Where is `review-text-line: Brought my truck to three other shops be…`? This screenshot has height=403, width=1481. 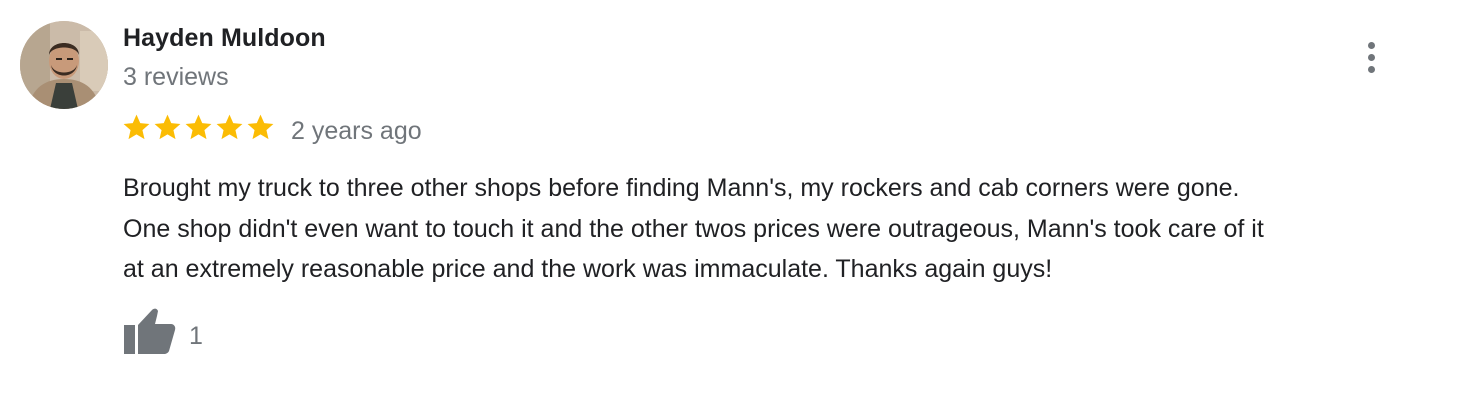 review-text-line: Brought my truck to three other shops be… is located at coordinates (681, 188).